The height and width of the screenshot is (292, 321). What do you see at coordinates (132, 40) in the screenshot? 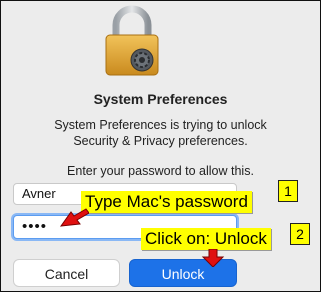
I see `padlock-icon` at bounding box center [132, 40].